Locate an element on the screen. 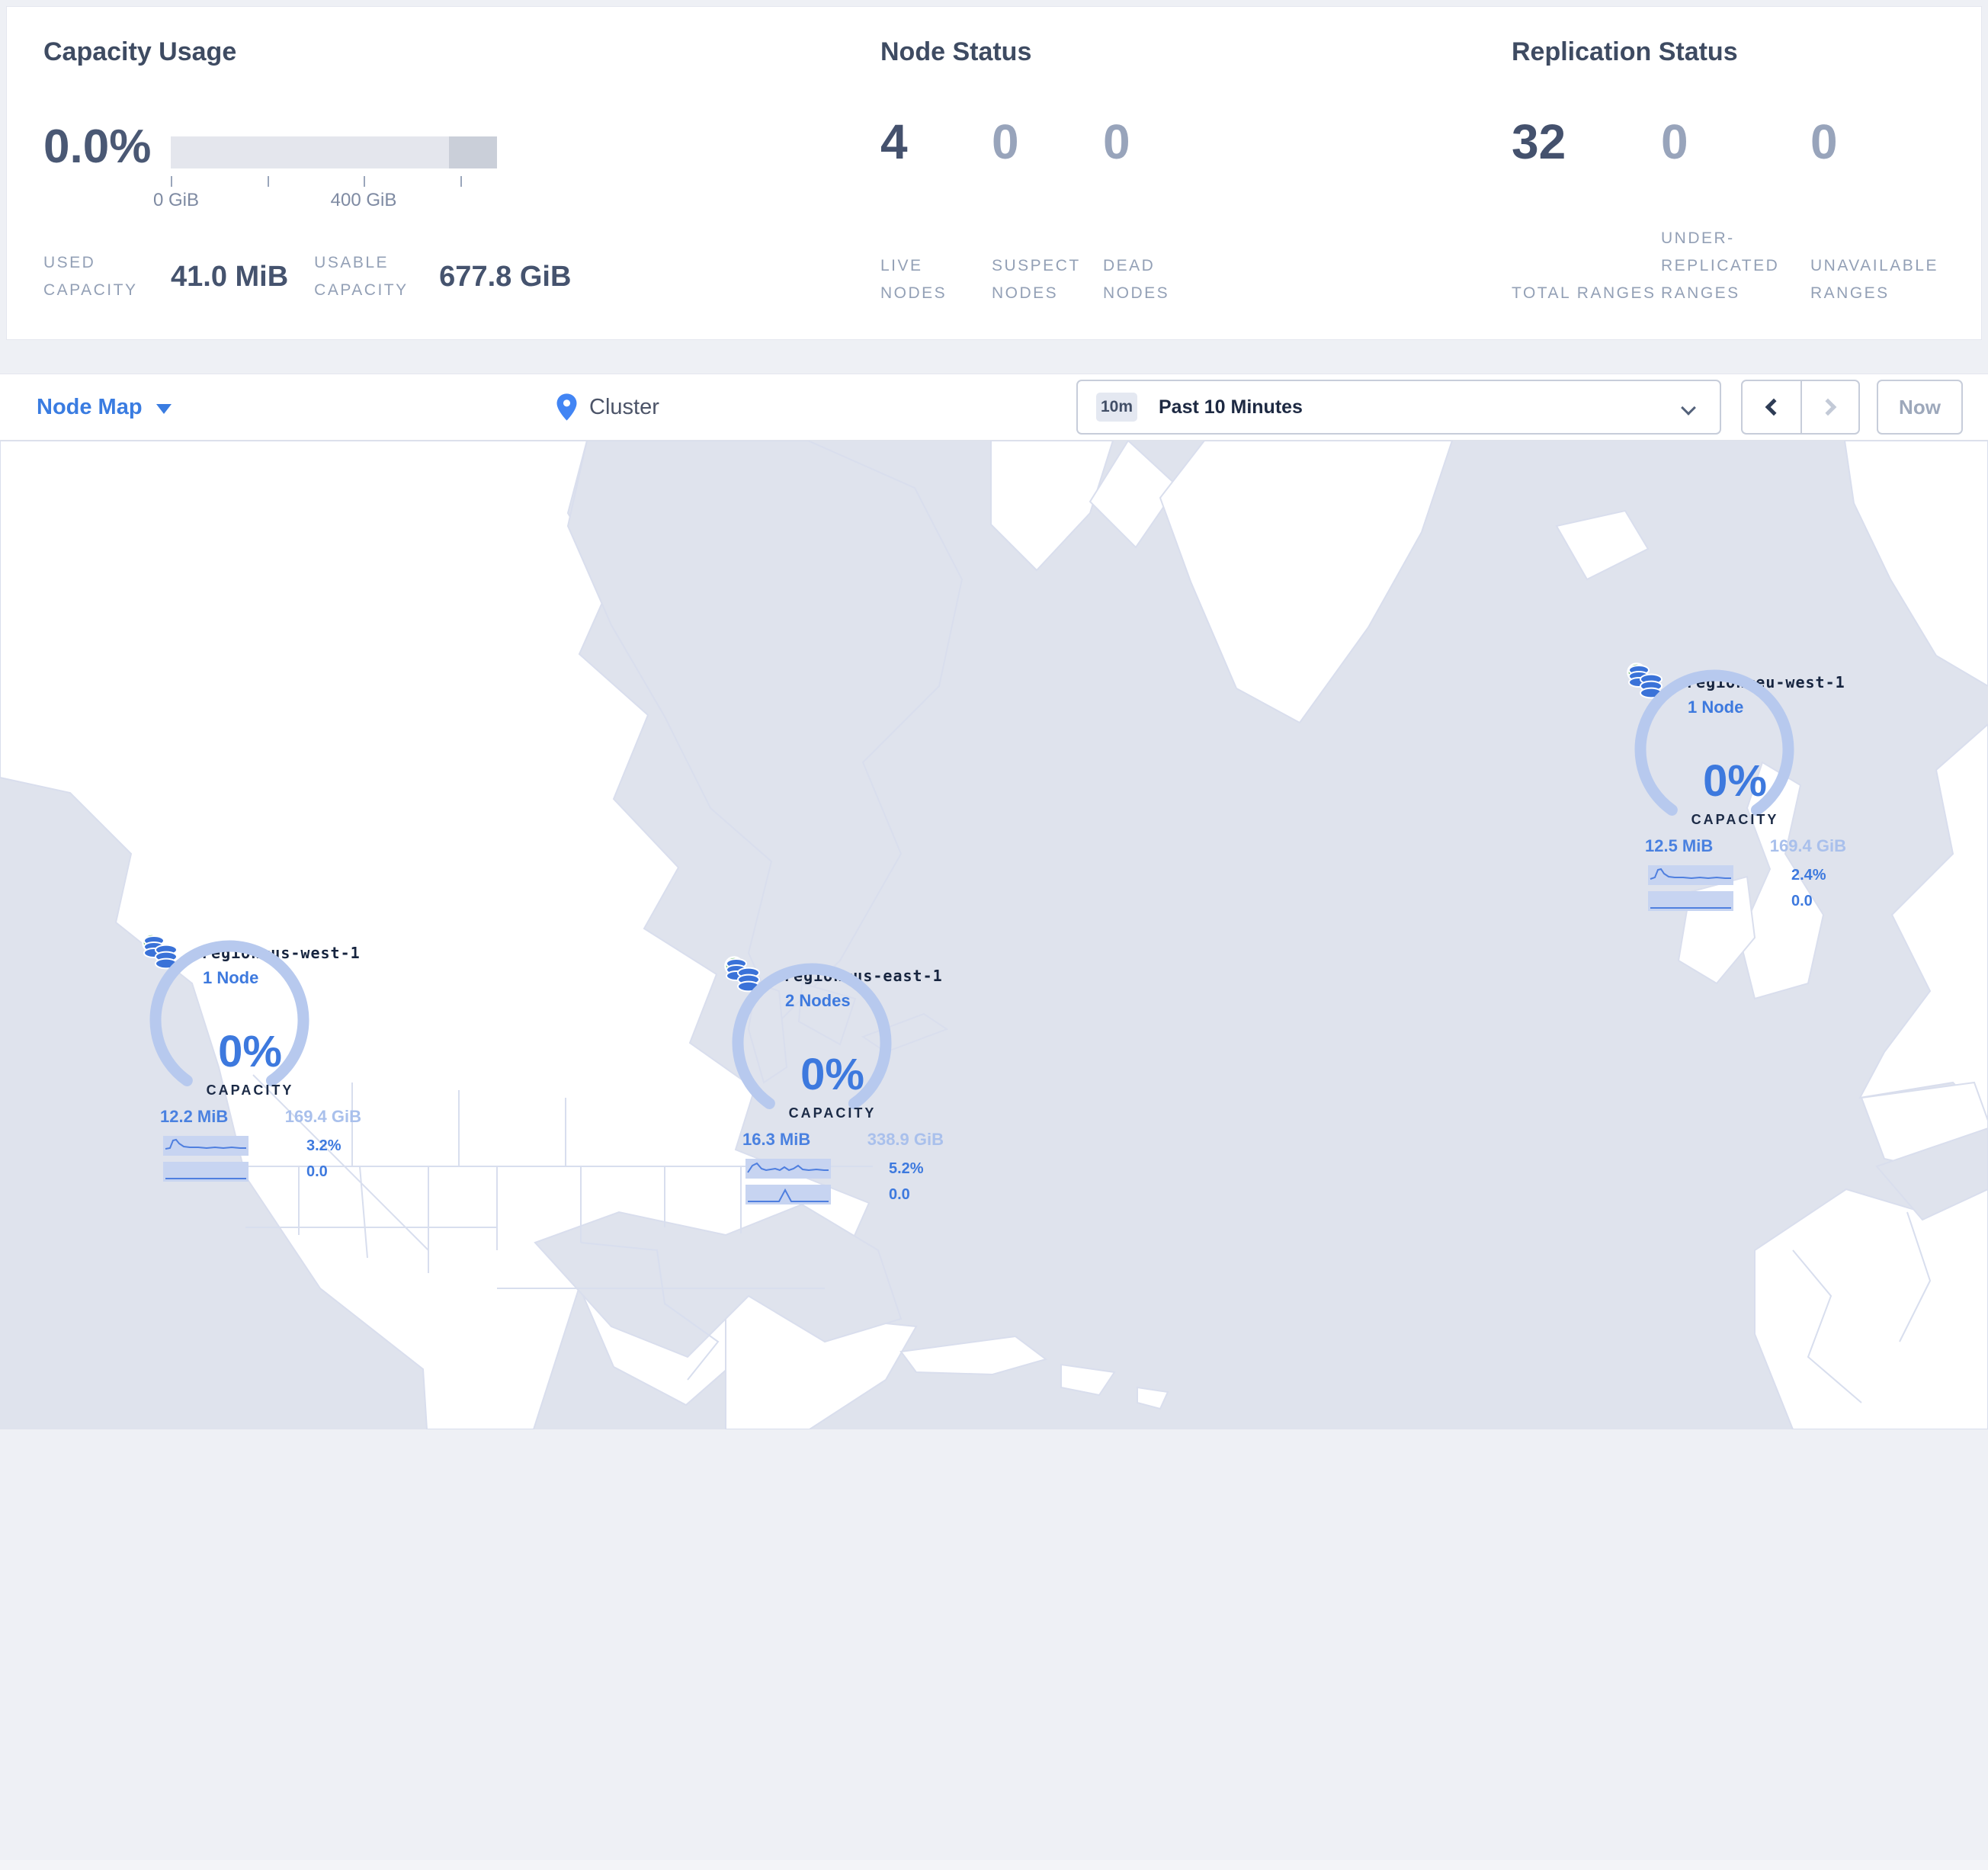  capacity-usage-title: Capacity Usage is located at coordinates (140, 51).